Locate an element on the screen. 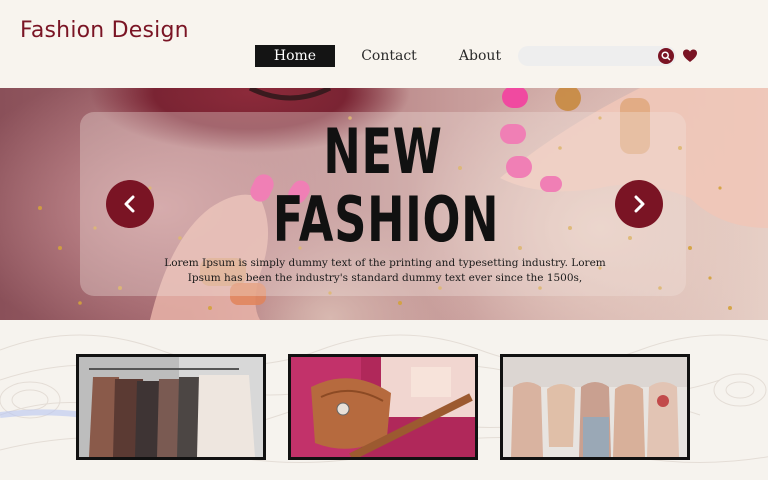  chevron-left-icon is located at coordinates (129, 204).